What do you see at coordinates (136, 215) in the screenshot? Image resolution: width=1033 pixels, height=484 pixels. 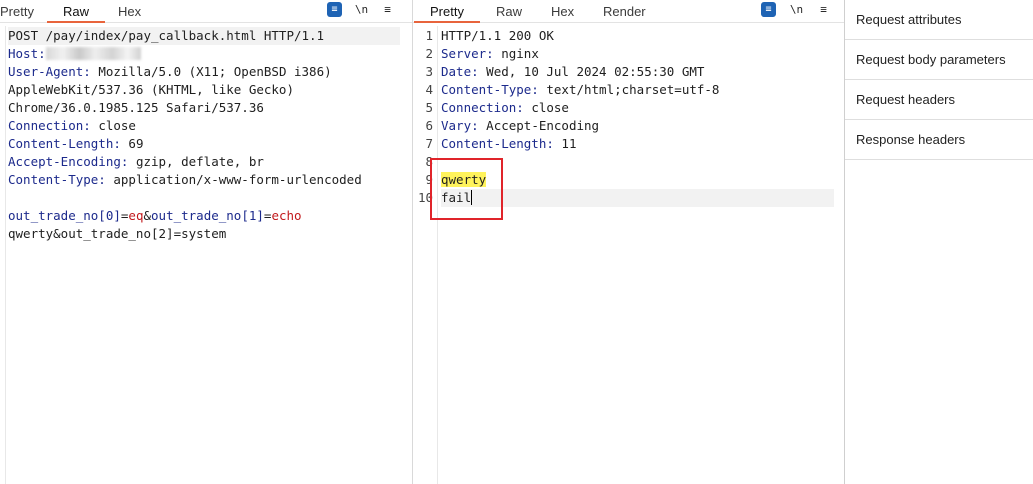 I see `body-param-value-1: eq` at bounding box center [136, 215].